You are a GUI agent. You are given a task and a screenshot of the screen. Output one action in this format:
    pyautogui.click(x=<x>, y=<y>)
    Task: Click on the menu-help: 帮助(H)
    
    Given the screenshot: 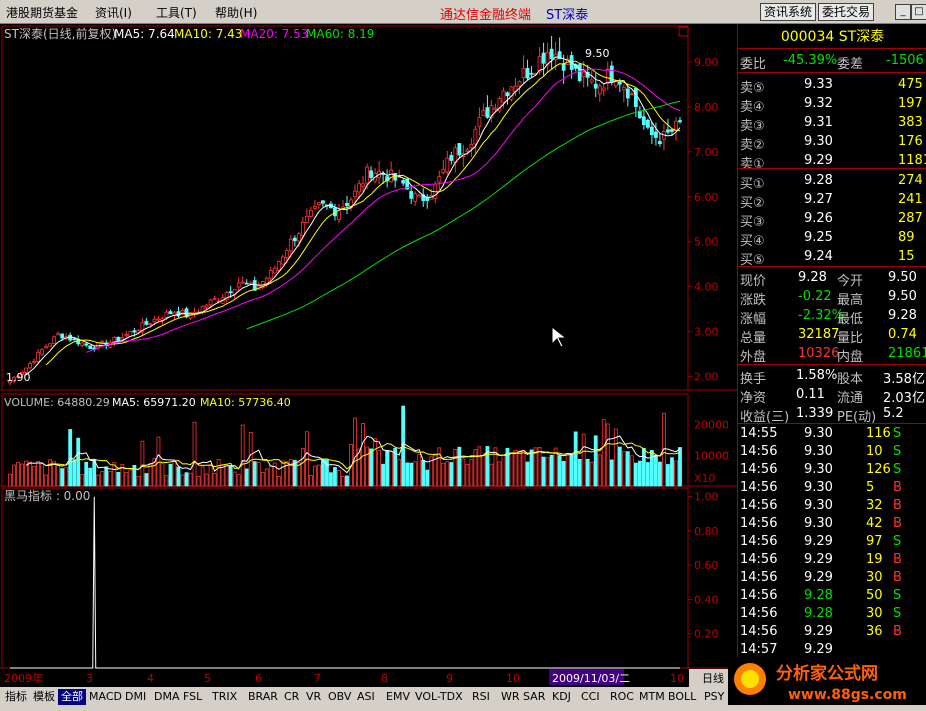 What is the action you would take?
    pyautogui.click(x=236, y=12)
    